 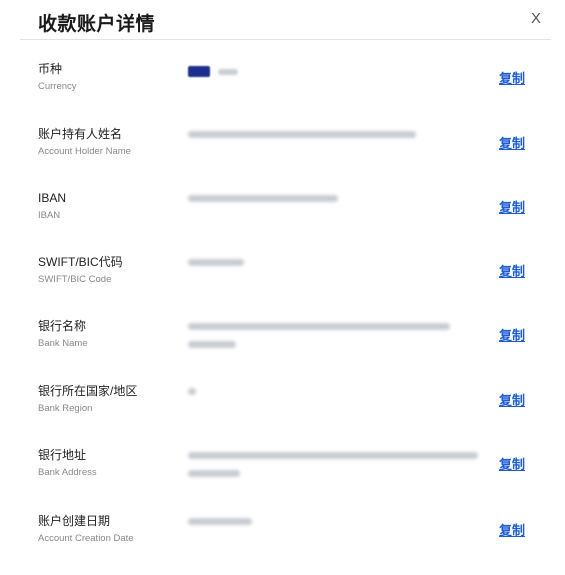 What do you see at coordinates (283, 404) in the screenshot?
I see `field-row-bank-region: 银行所在国家/地区 Bank Region 复制` at bounding box center [283, 404].